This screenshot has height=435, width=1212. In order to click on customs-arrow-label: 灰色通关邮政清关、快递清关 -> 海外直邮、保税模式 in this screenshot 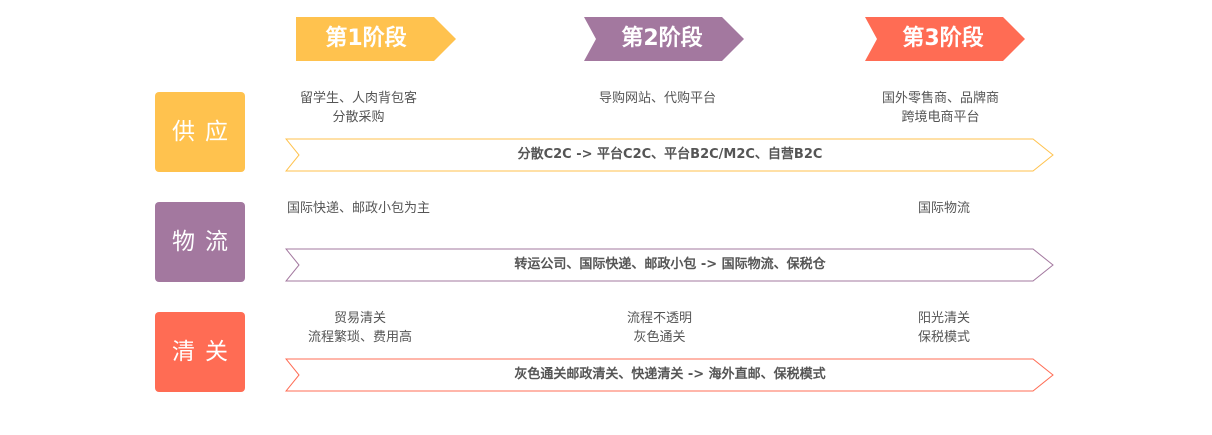, I will do `click(670, 374)`.